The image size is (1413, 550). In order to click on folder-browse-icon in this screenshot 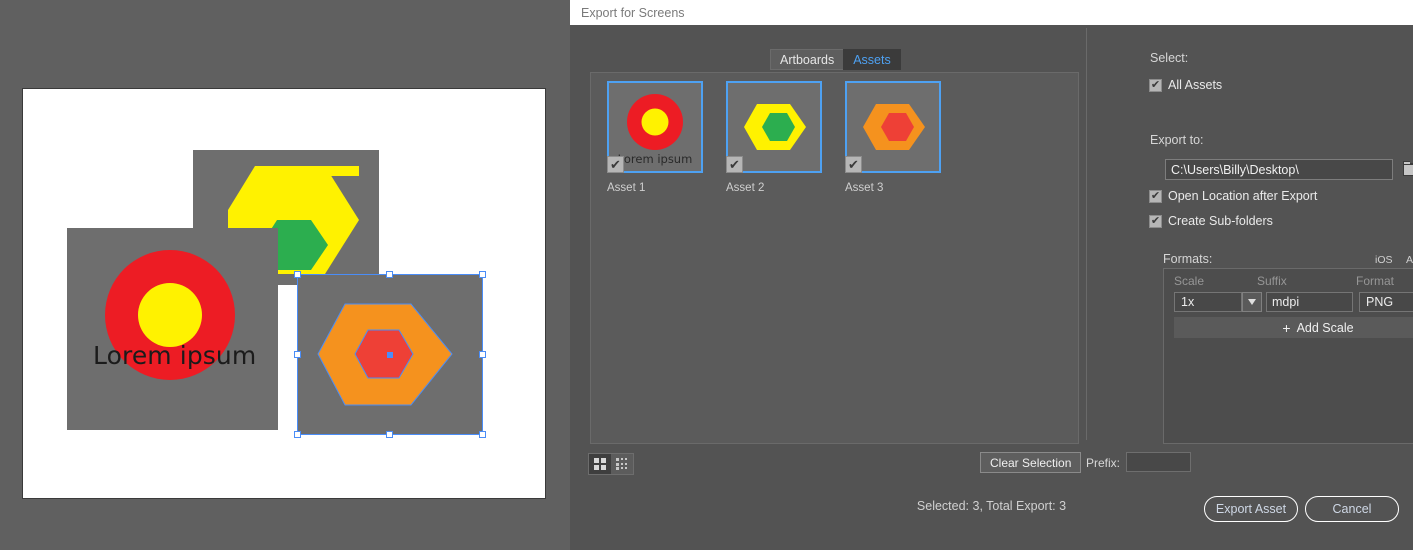, I will do `click(1408, 168)`.